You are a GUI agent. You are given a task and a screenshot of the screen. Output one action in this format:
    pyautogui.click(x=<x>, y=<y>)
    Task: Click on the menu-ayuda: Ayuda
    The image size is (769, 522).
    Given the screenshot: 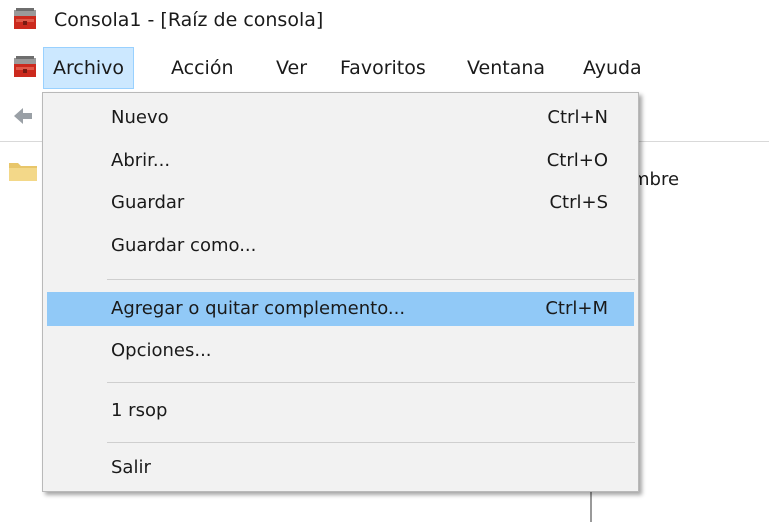 What is the action you would take?
    pyautogui.click(x=612, y=68)
    